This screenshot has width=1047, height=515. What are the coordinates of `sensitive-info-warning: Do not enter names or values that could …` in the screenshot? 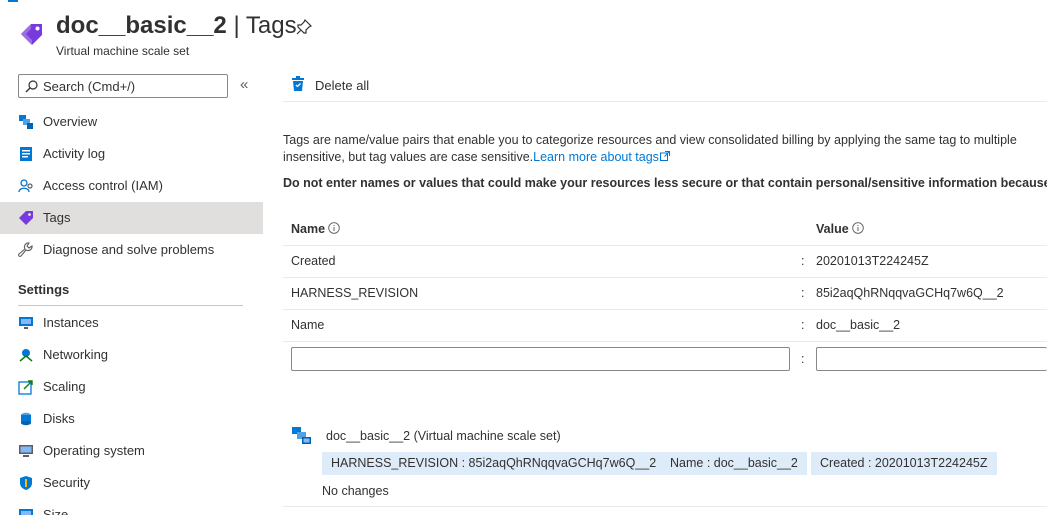 It's located at (665, 183).